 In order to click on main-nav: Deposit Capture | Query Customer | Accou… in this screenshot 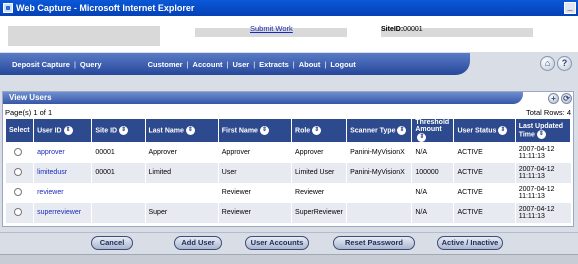, I will do `click(235, 64)`.